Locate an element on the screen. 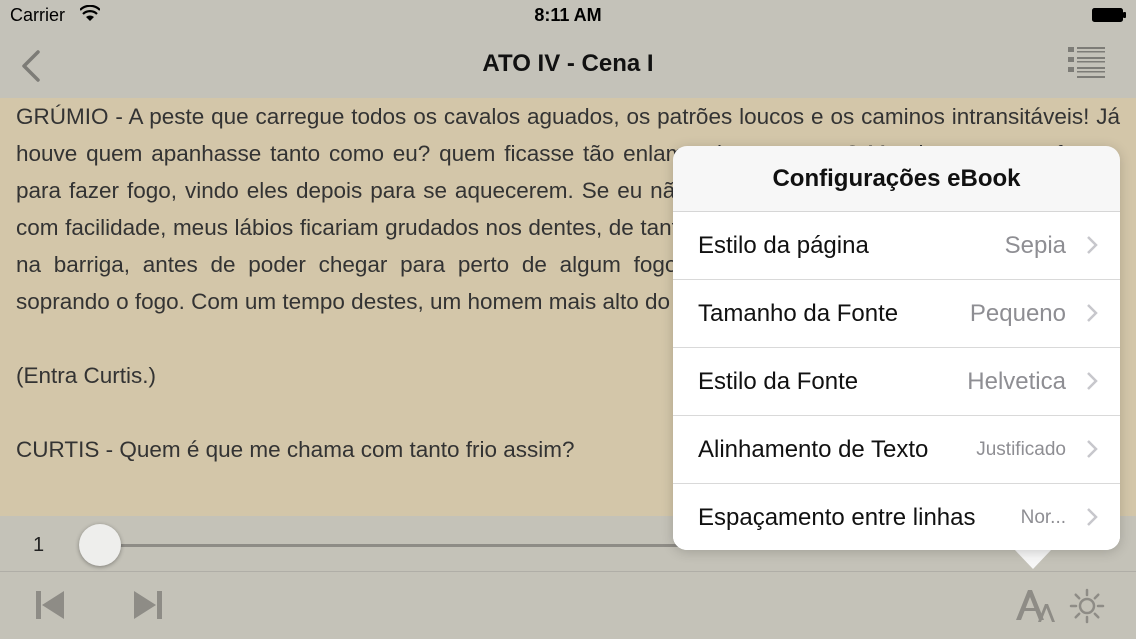 This screenshot has height=639, width=1136. setting-label: Alinhamento de Texto is located at coordinates (813, 449).